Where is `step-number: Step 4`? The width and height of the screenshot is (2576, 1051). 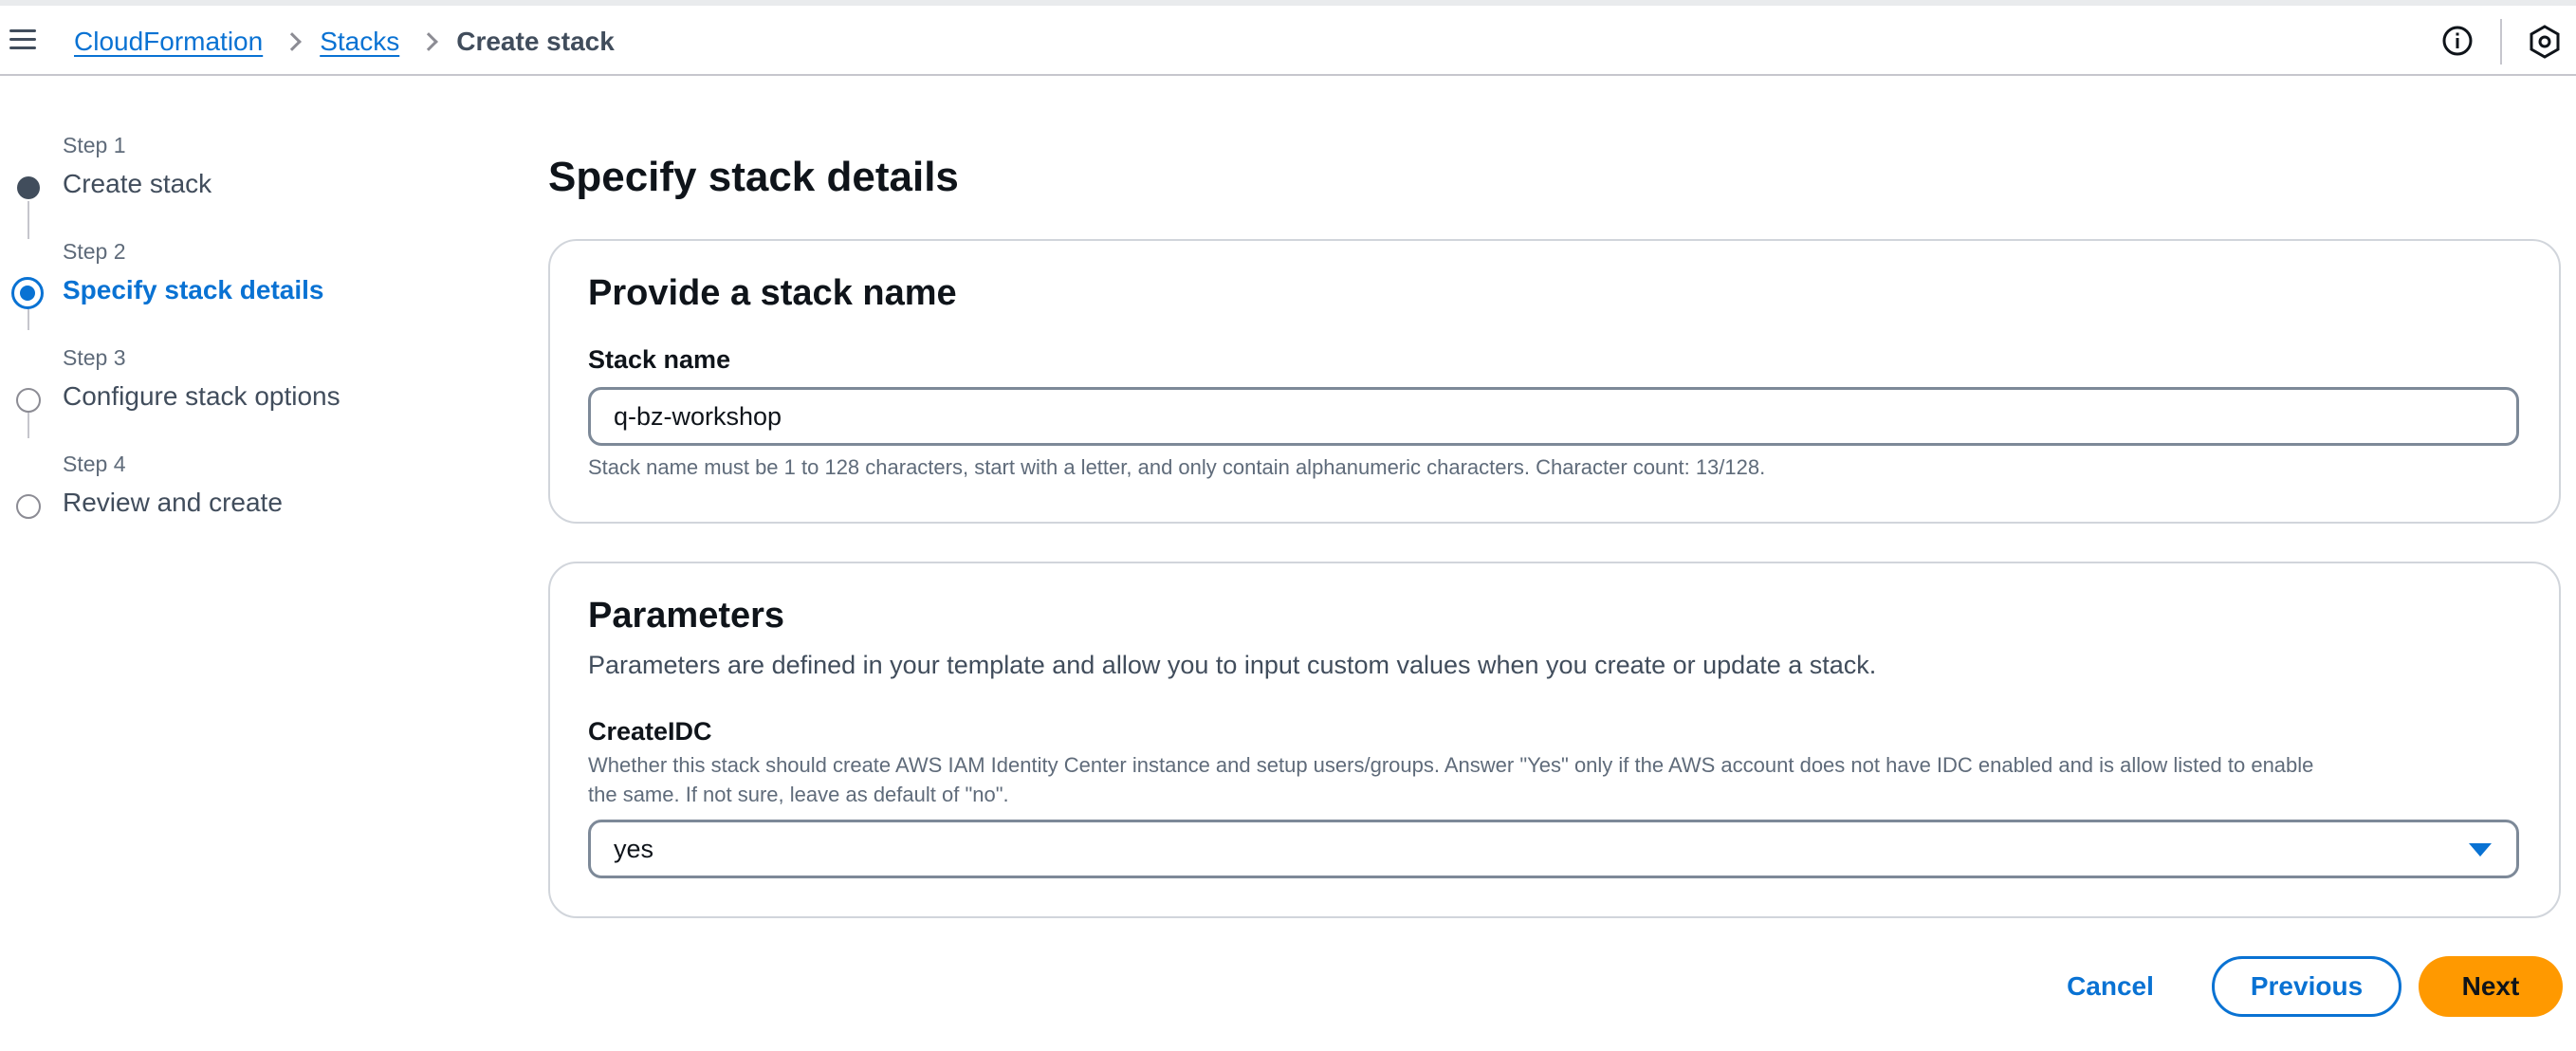 step-number: Step 4 is located at coordinates (94, 464).